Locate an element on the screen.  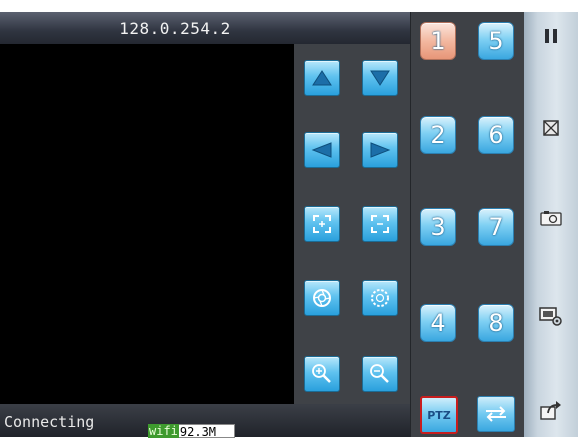
pause-icon is located at coordinates (551, 36).